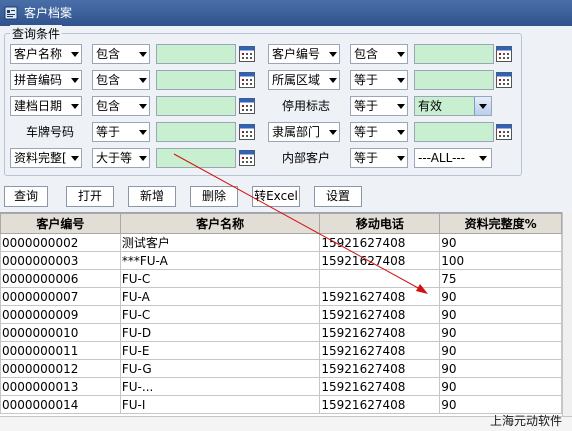  Describe the element at coordinates (281, 386) in the screenshot. I see `table-row: 0000000013 FU-... 15921627408 90` at that location.